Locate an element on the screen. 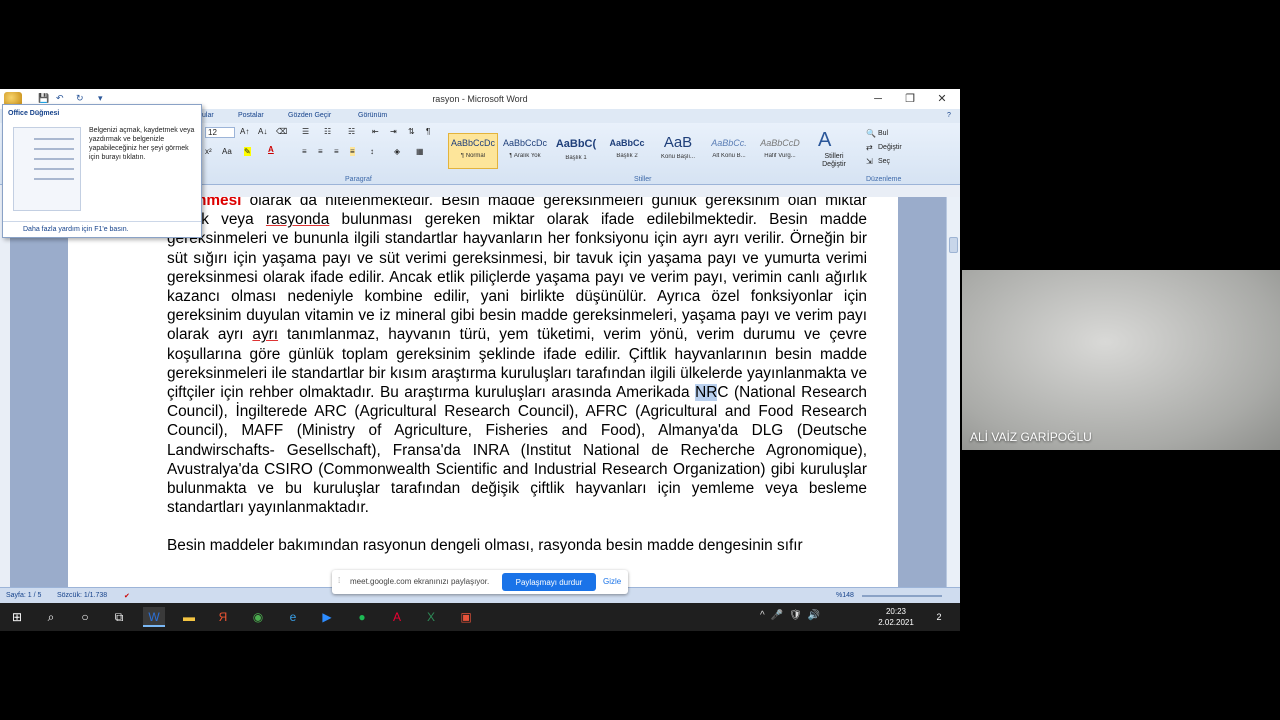  word-count: Sözcük: 1/1.738 is located at coordinates (82, 595).